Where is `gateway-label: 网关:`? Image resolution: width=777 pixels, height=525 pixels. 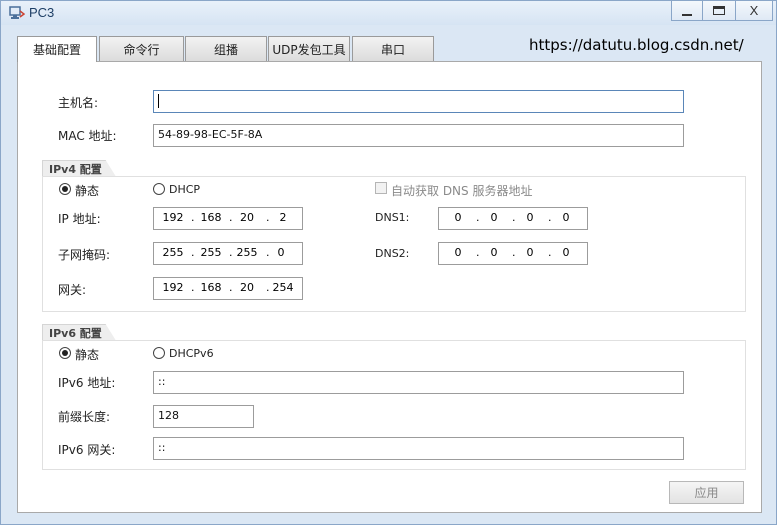
gateway-label: 网关: is located at coordinates (72, 290).